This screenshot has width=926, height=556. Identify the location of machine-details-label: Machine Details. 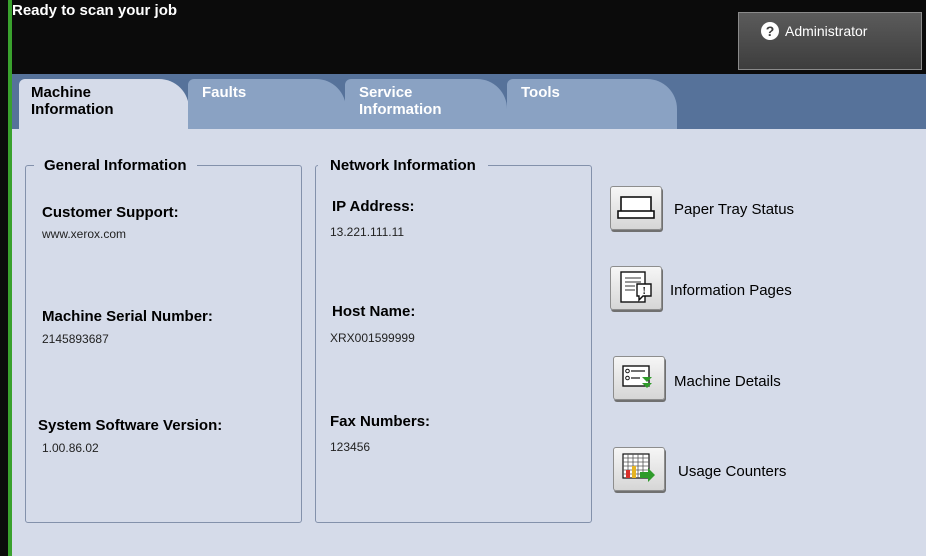
(727, 381).